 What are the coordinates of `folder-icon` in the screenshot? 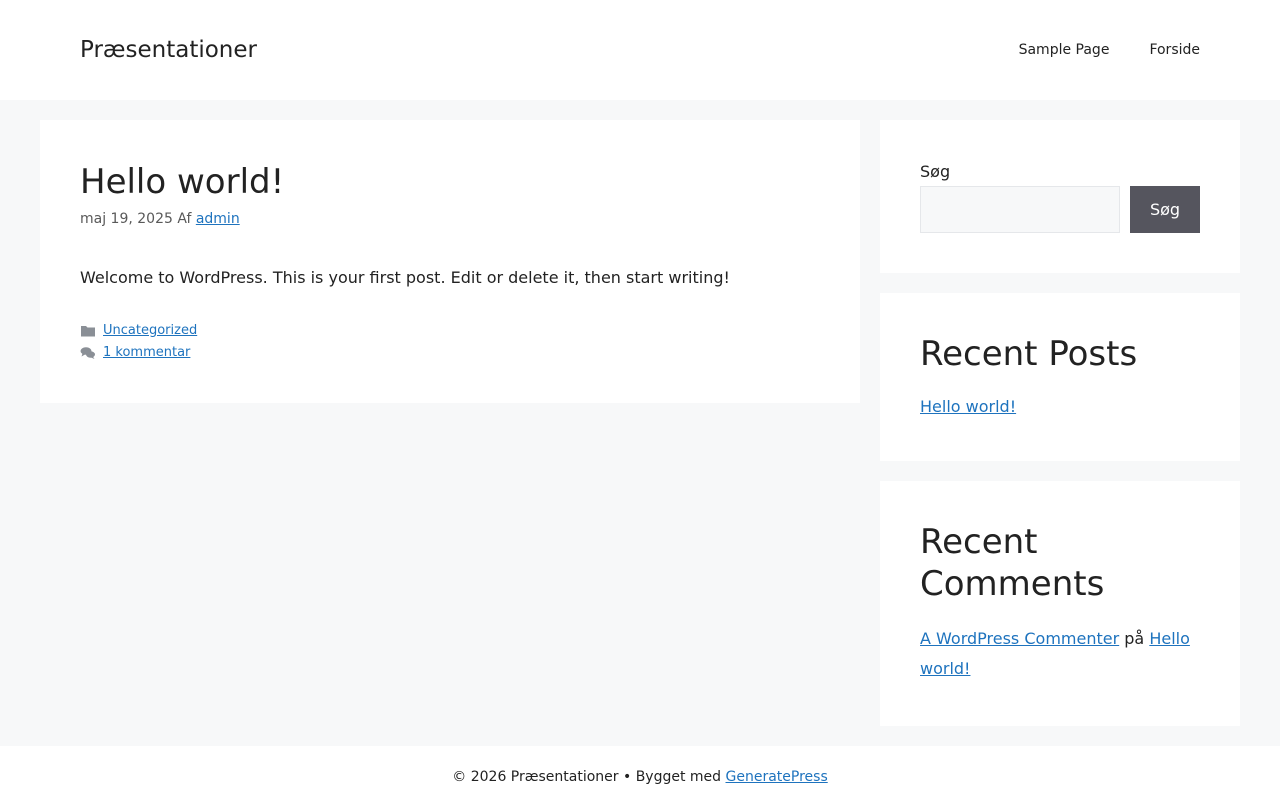 It's located at (88, 331).